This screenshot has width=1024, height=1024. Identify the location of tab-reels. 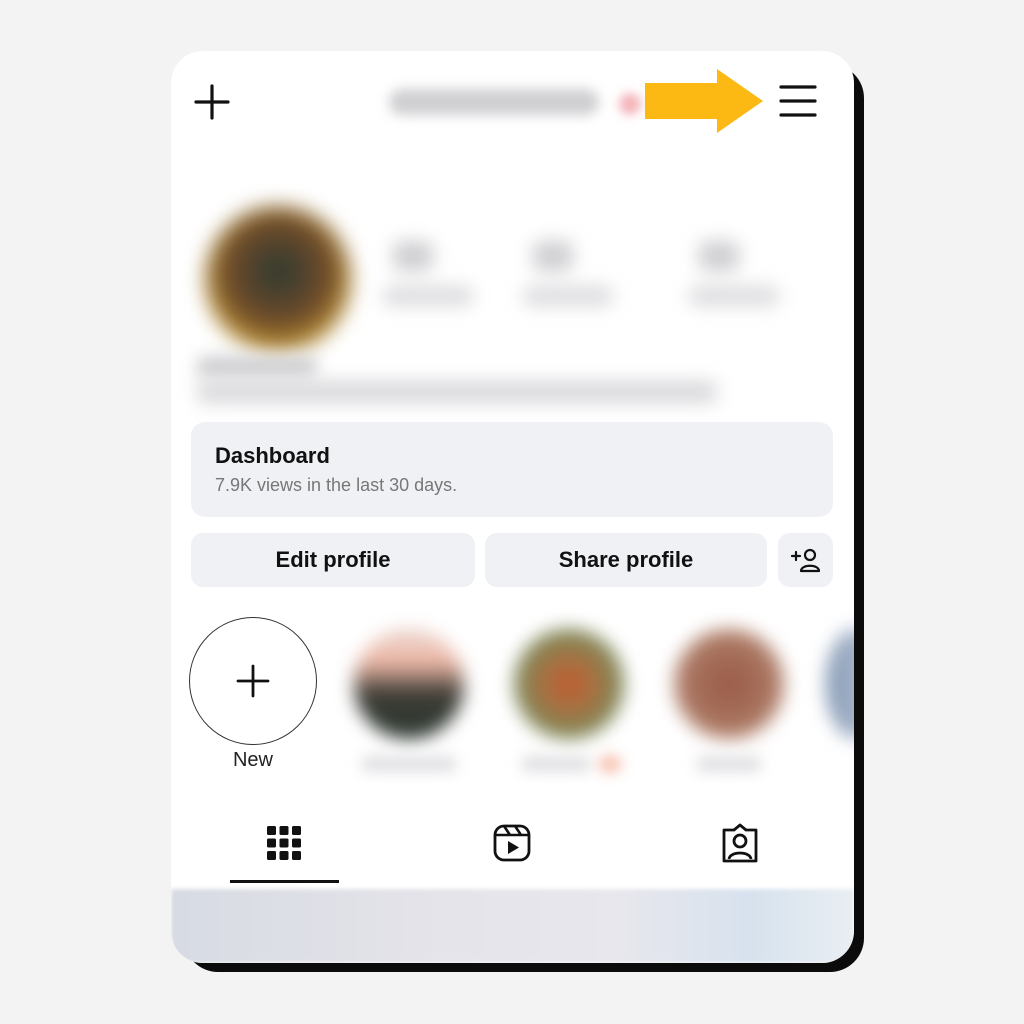
(512, 843).